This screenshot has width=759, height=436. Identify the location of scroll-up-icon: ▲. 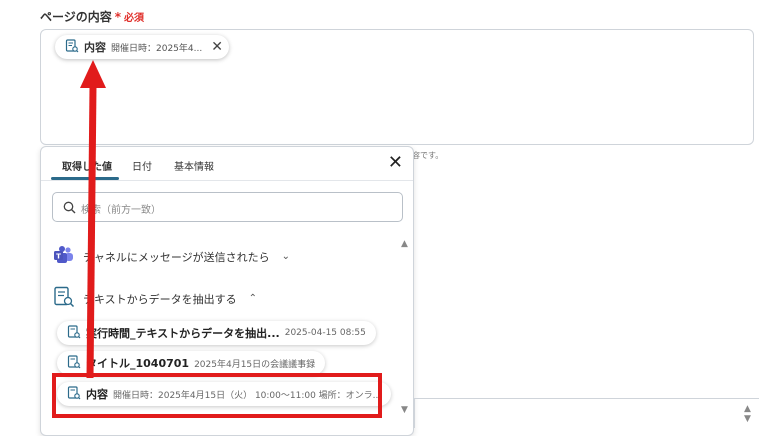
(404, 244).